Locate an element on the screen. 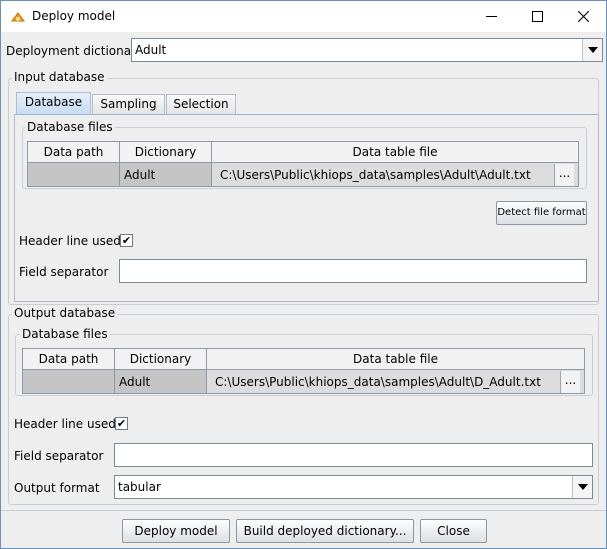  output-database-title: Output database is located at coordinates (65, 313).